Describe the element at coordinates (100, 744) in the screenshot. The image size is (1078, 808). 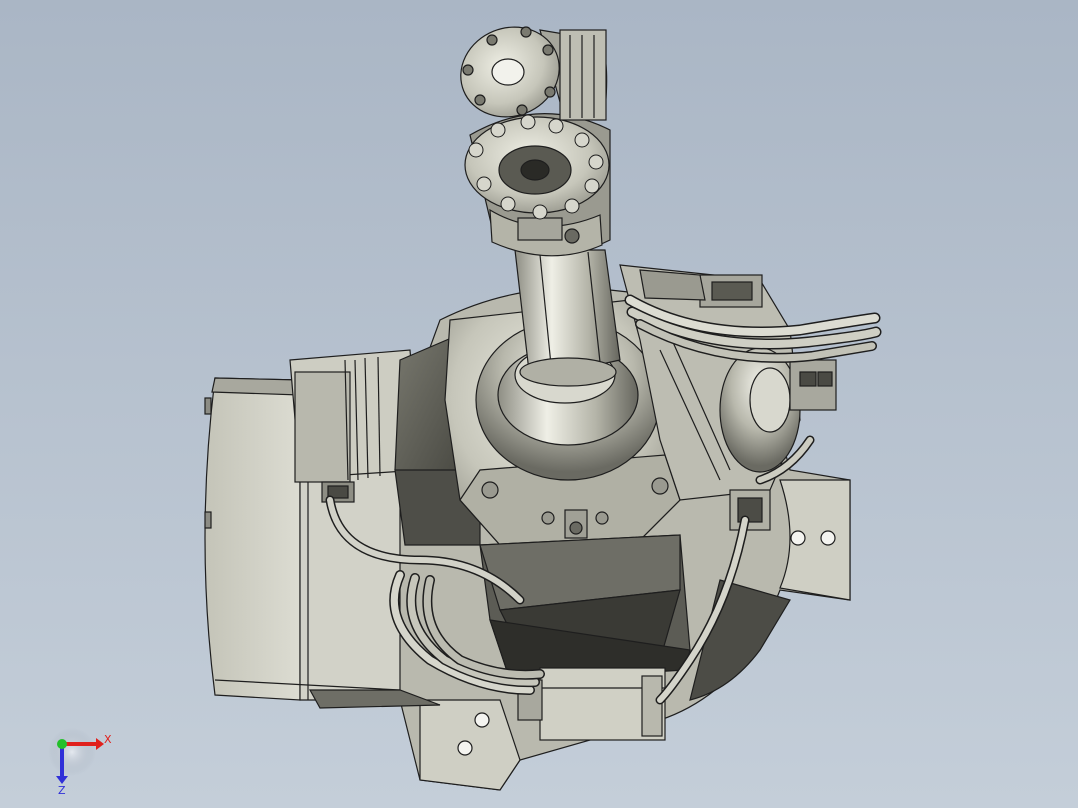
I see `x-axis-arrow` at that location.